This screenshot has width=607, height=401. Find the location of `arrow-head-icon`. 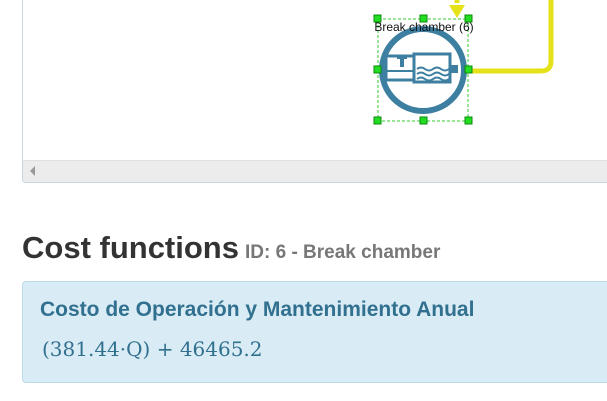

arrow-head-icon is located at coordinates (457, 11).